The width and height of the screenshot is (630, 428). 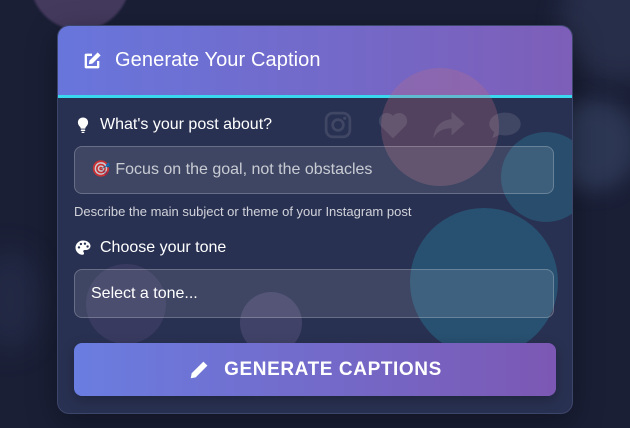 I want to click on topic-field, so click(x=314, y=170).